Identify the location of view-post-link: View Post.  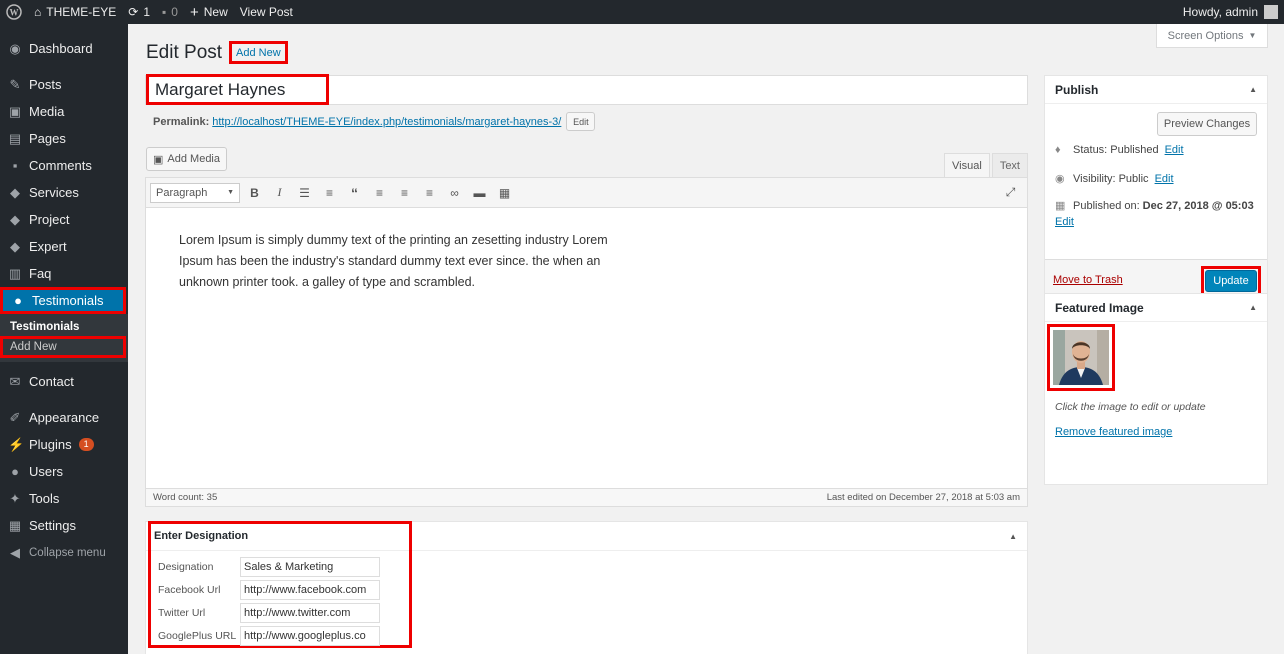
(266, 12).